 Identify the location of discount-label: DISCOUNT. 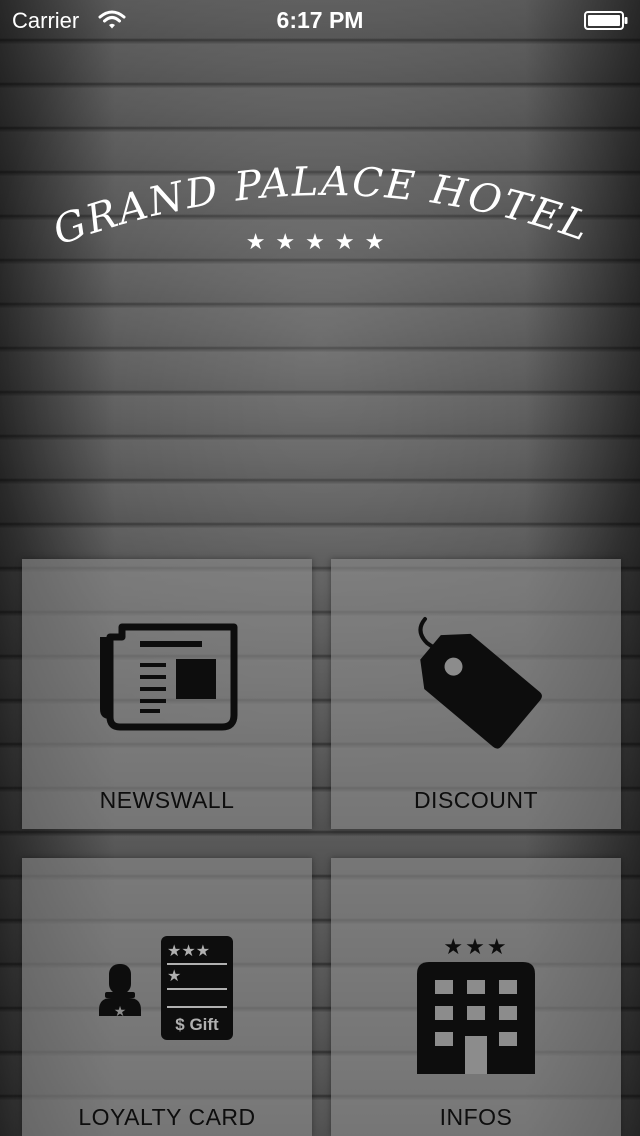
(476, 800).